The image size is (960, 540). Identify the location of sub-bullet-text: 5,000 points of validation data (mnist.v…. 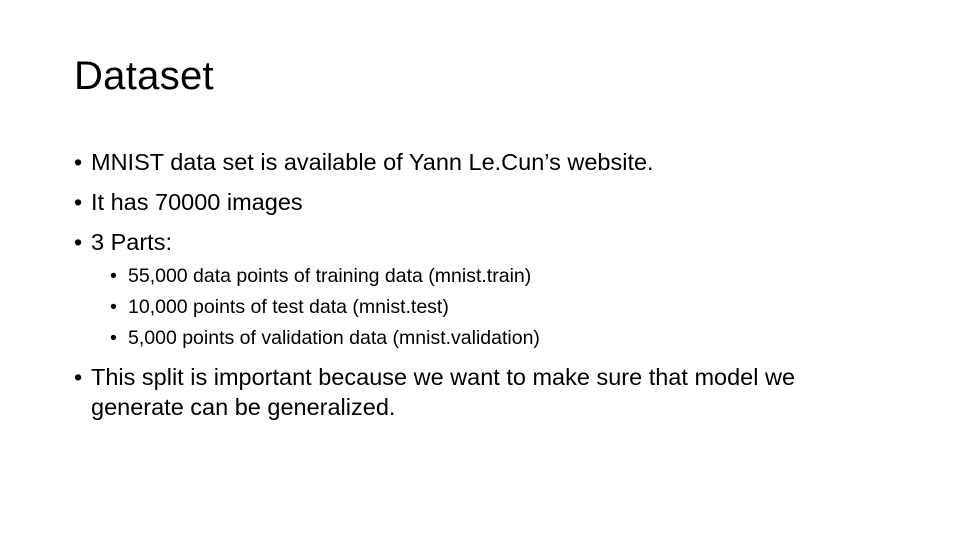
(334, 338).